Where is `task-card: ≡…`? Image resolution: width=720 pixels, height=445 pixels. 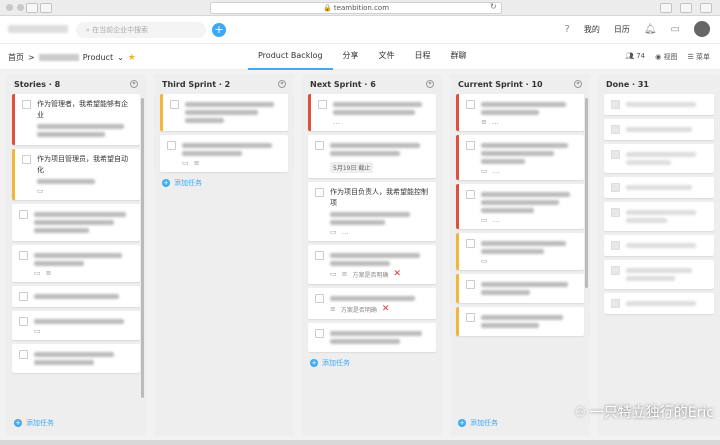 task-card: ≡… is located at coordinates (520, 112).